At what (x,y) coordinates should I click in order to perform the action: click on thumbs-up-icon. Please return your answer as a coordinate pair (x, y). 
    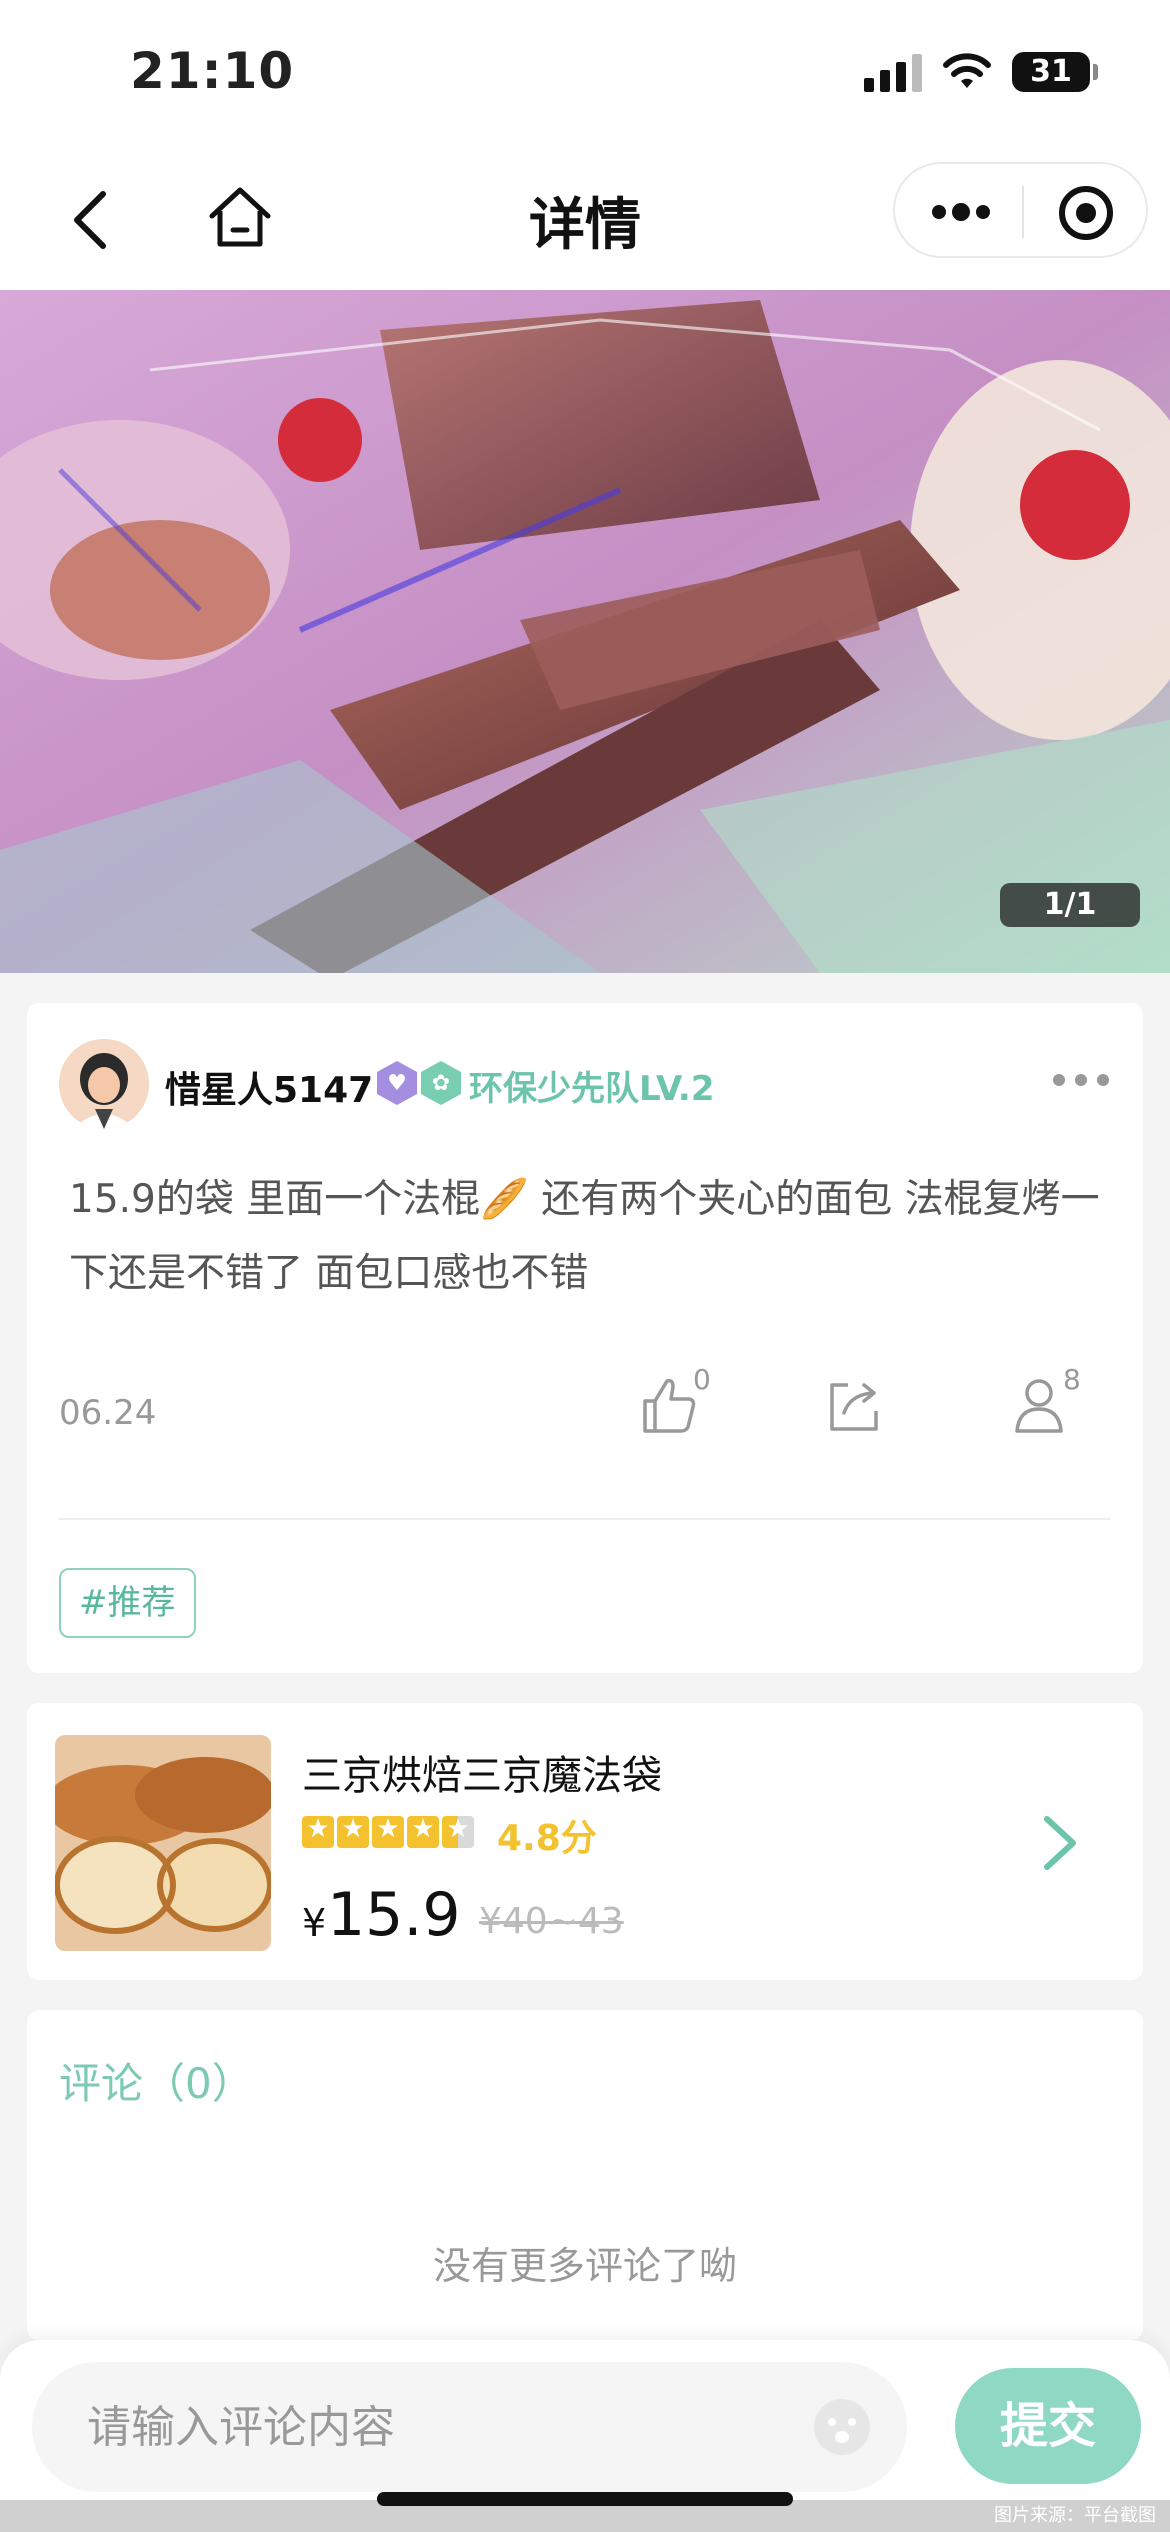
    Looking at the image, I should click on (669, 1405).